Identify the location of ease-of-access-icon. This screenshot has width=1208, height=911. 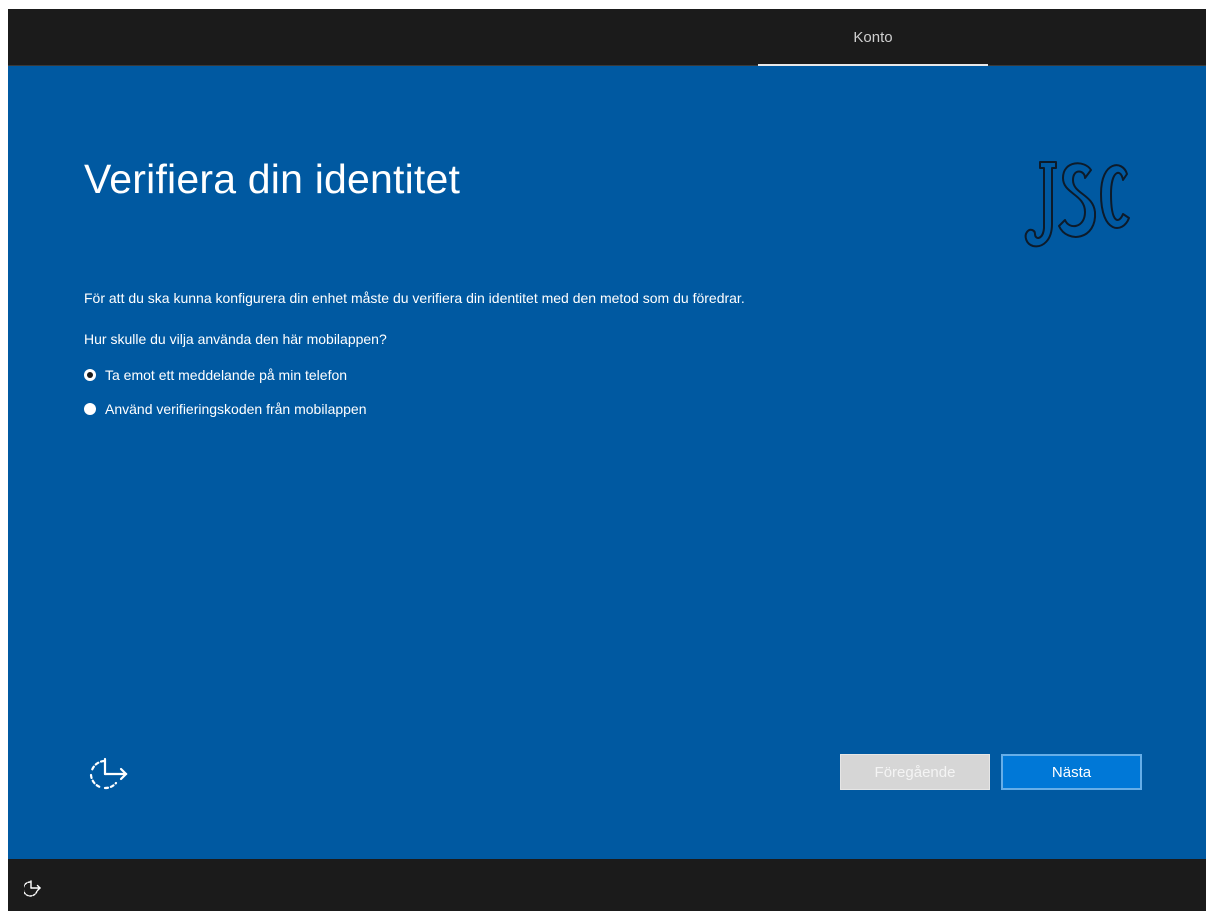
(111, 776).